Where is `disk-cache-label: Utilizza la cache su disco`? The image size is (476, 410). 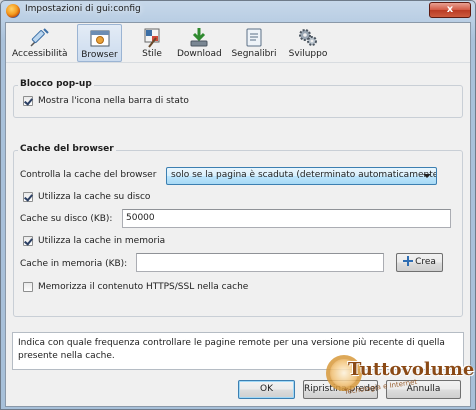 disk-cache-label: Utilizza la cache su disco is located at coordinates (94, 197).